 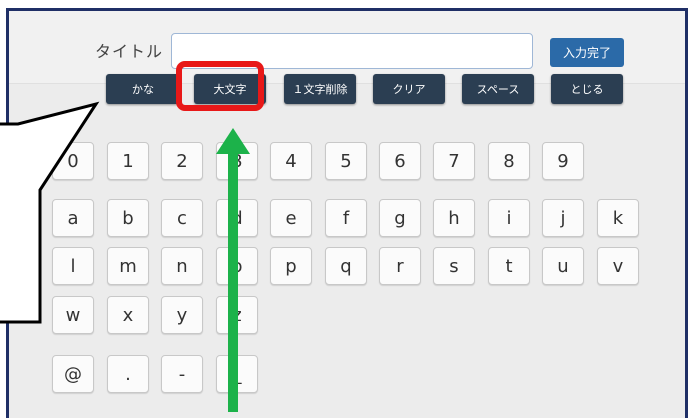 What do you see at coordinates (50, 212) in the screenshot?
I see `callout-bubble` at bounding box center [50, 212].